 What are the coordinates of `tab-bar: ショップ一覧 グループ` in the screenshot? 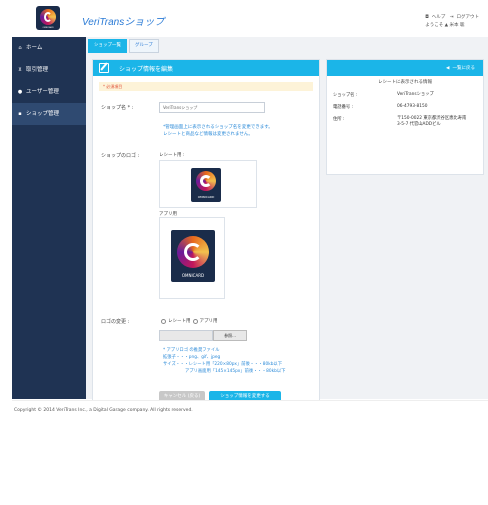 It's located at (124, 46).